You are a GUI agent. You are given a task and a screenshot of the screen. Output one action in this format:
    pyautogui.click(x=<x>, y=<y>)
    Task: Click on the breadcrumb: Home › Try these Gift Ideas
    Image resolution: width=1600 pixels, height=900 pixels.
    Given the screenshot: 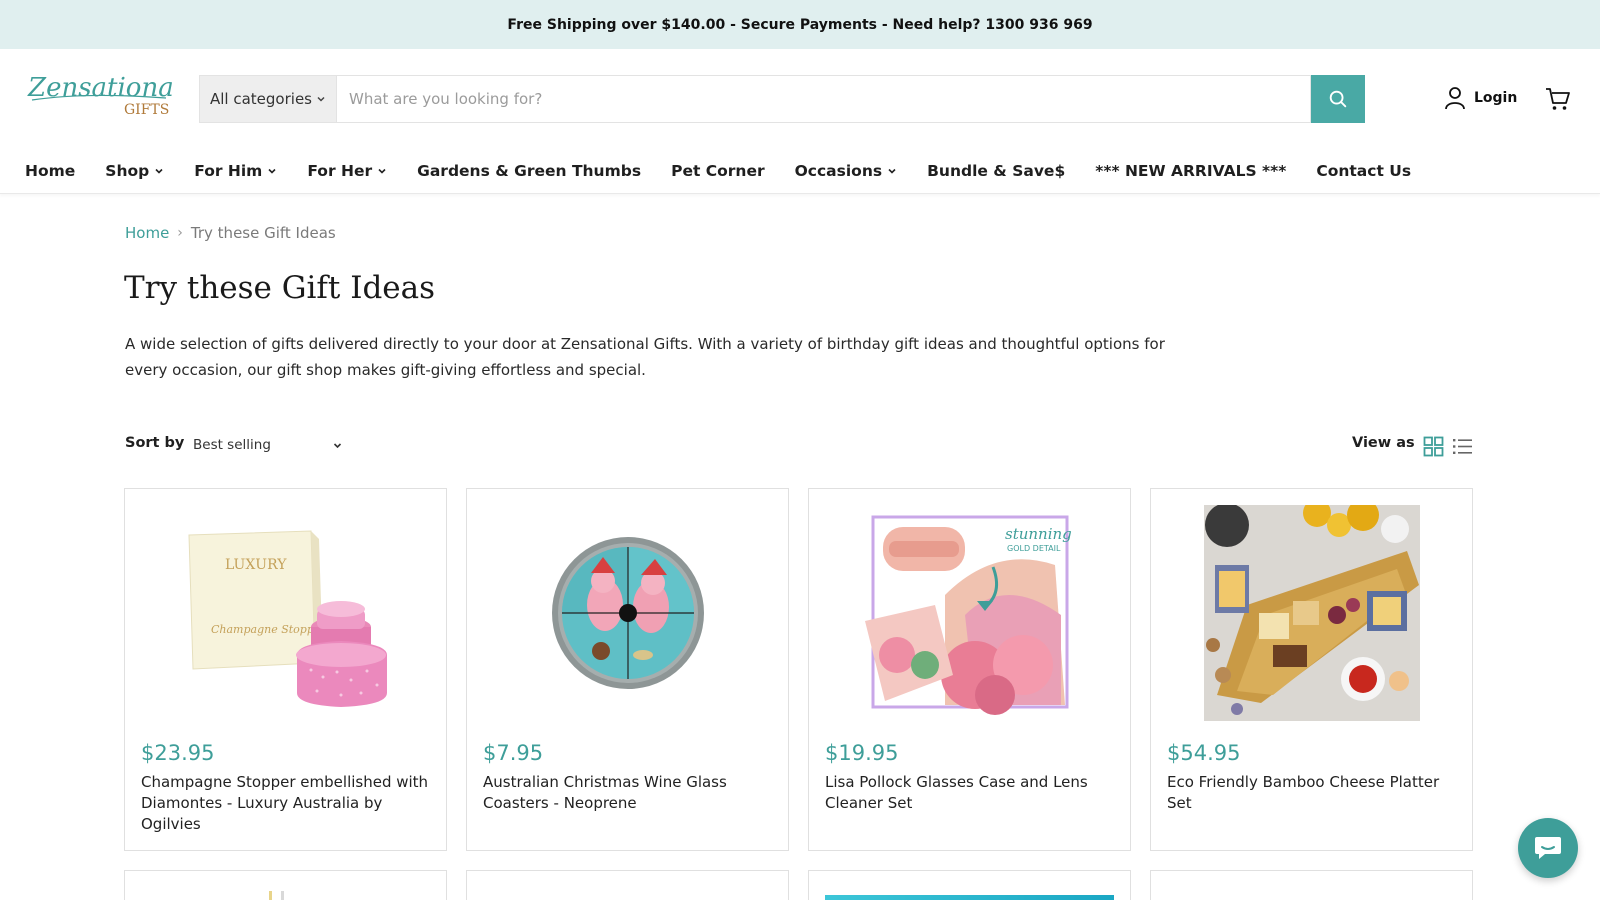 What is the action you would take?
    pyautogui.click(x=230, y=233)
    